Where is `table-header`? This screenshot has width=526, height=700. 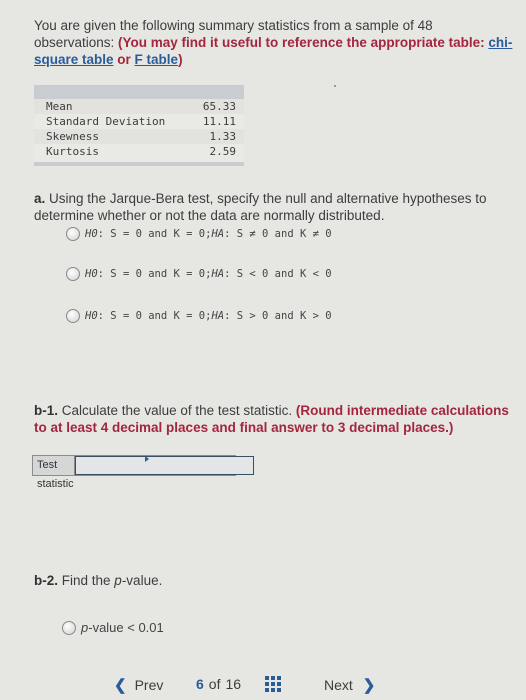 table-header is located at coordinates (139, 92).